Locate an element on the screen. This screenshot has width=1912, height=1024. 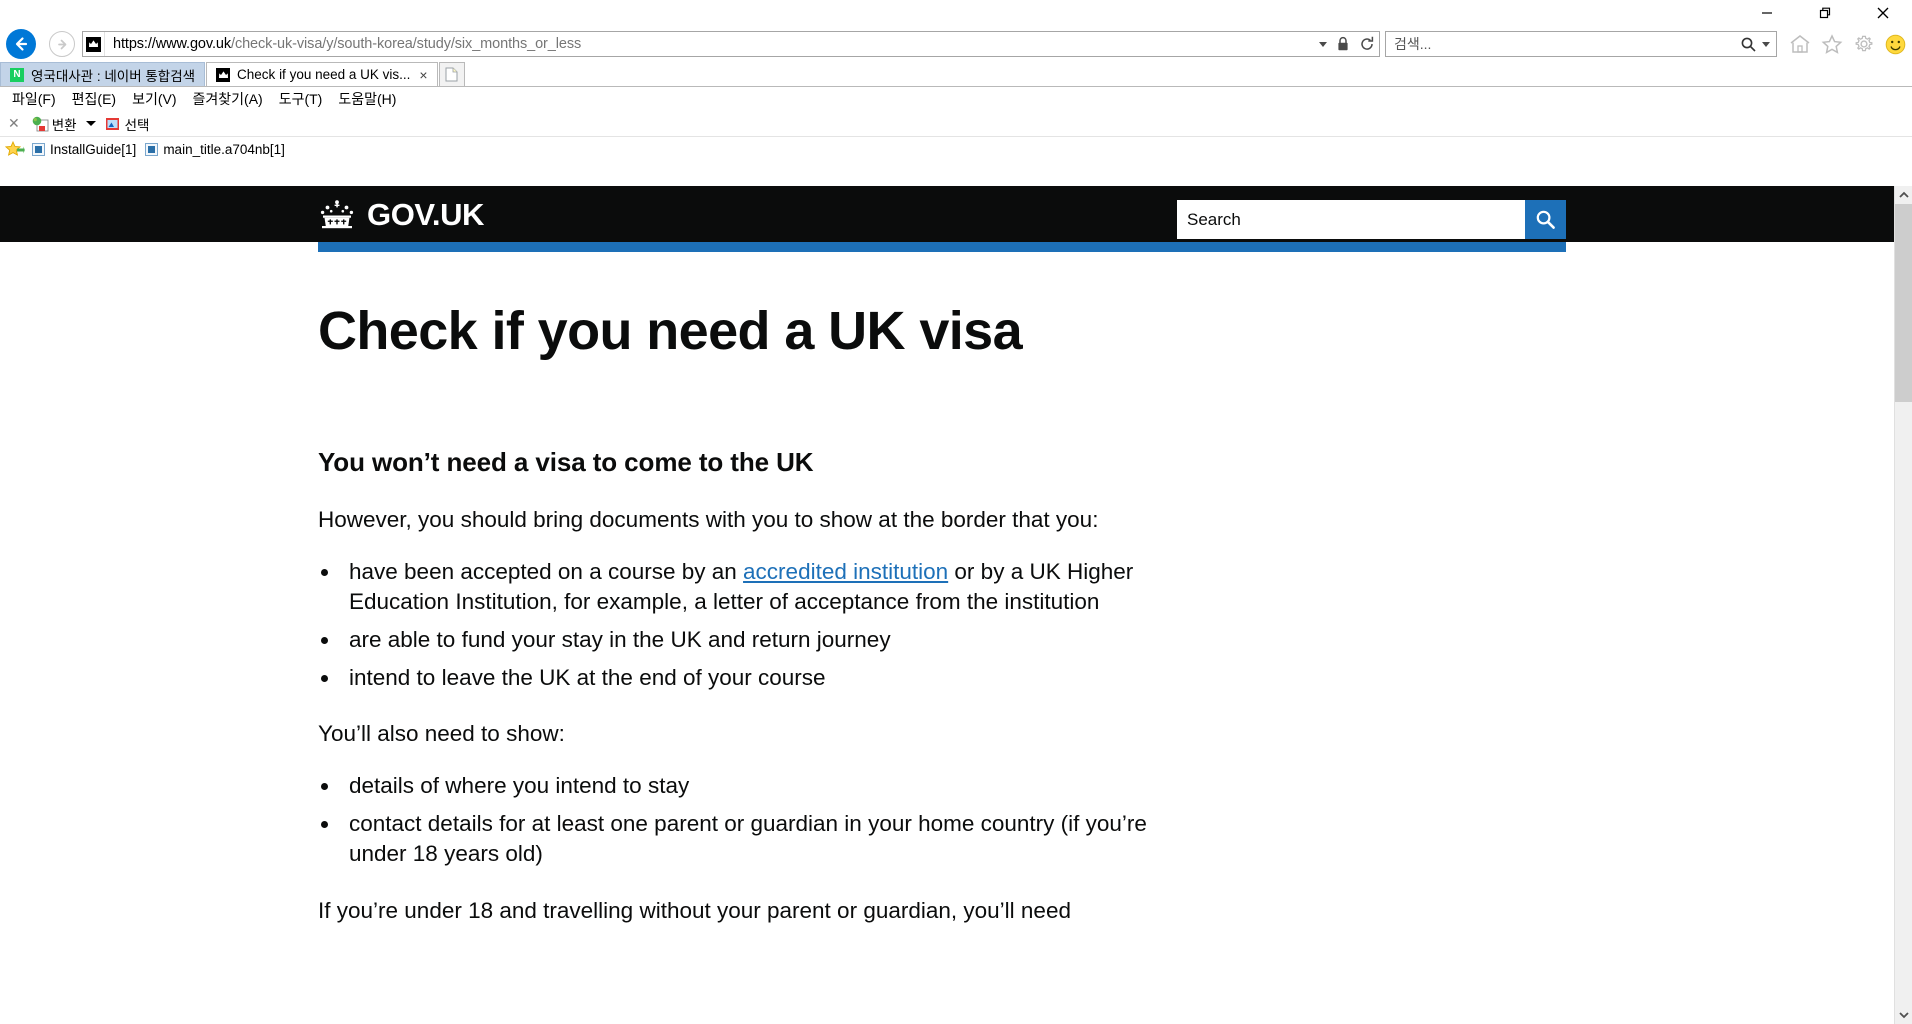
scroll-down-button is located at coordinates (1903, 1015).